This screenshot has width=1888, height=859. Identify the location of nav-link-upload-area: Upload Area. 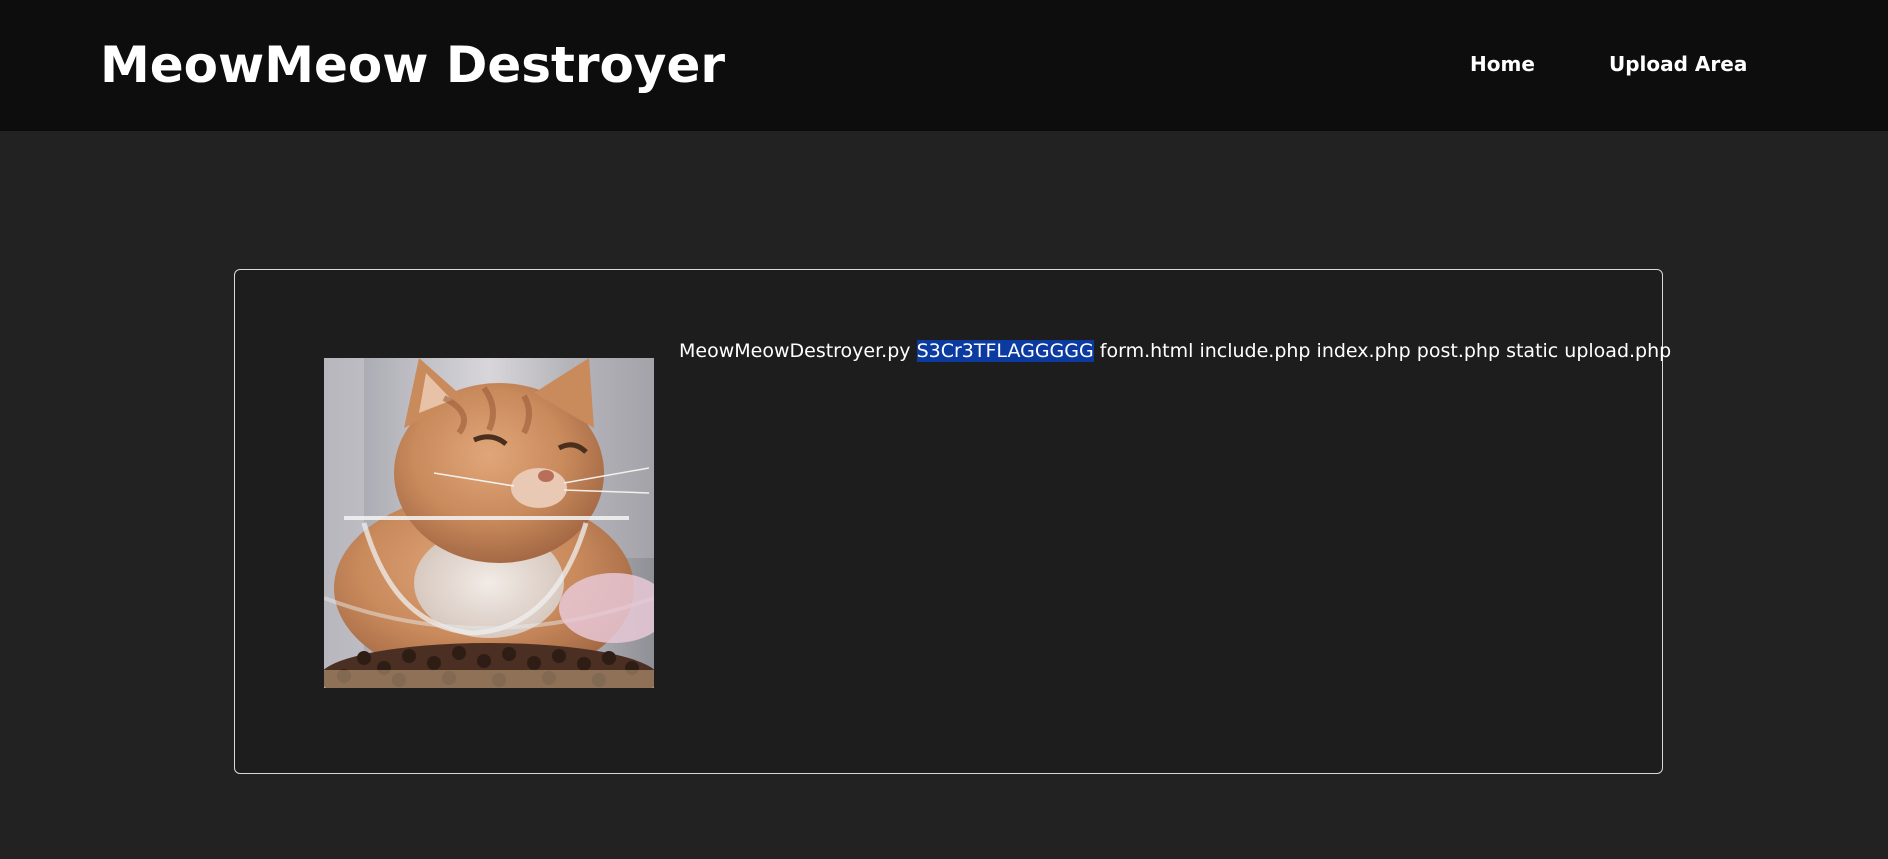
(1678, 64).